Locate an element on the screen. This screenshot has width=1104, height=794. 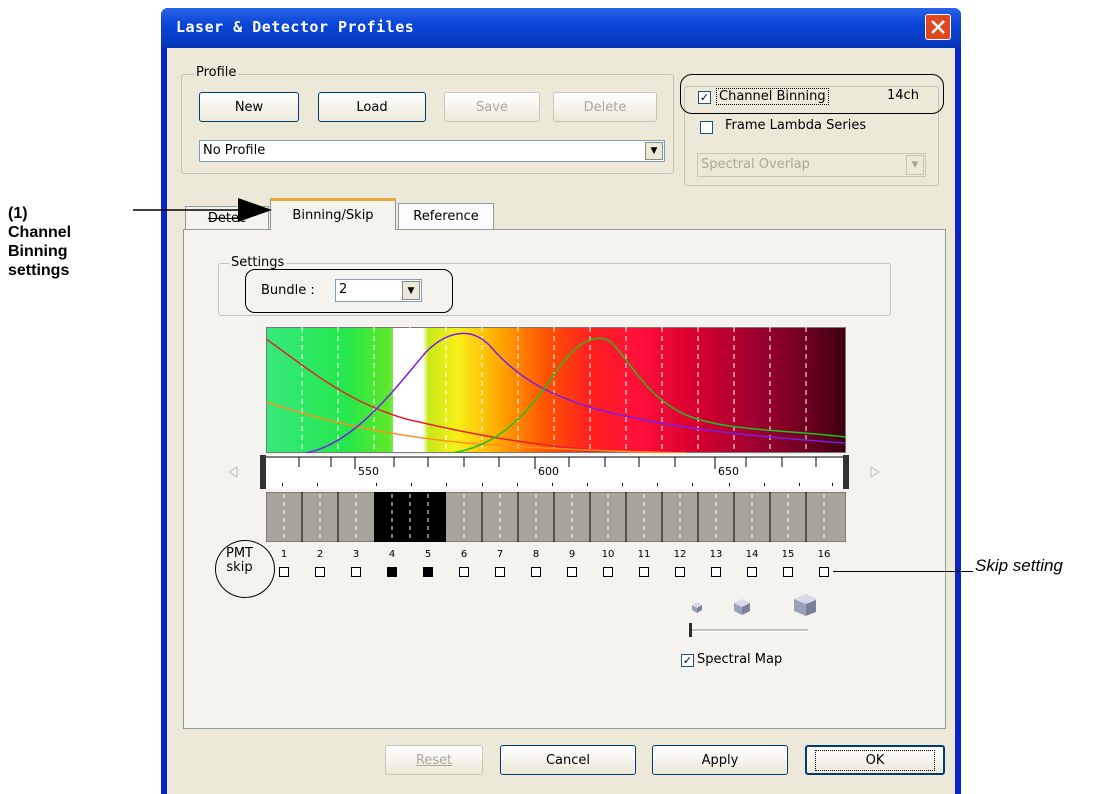
channel-number: 9 is located at coordinates (572, 554).